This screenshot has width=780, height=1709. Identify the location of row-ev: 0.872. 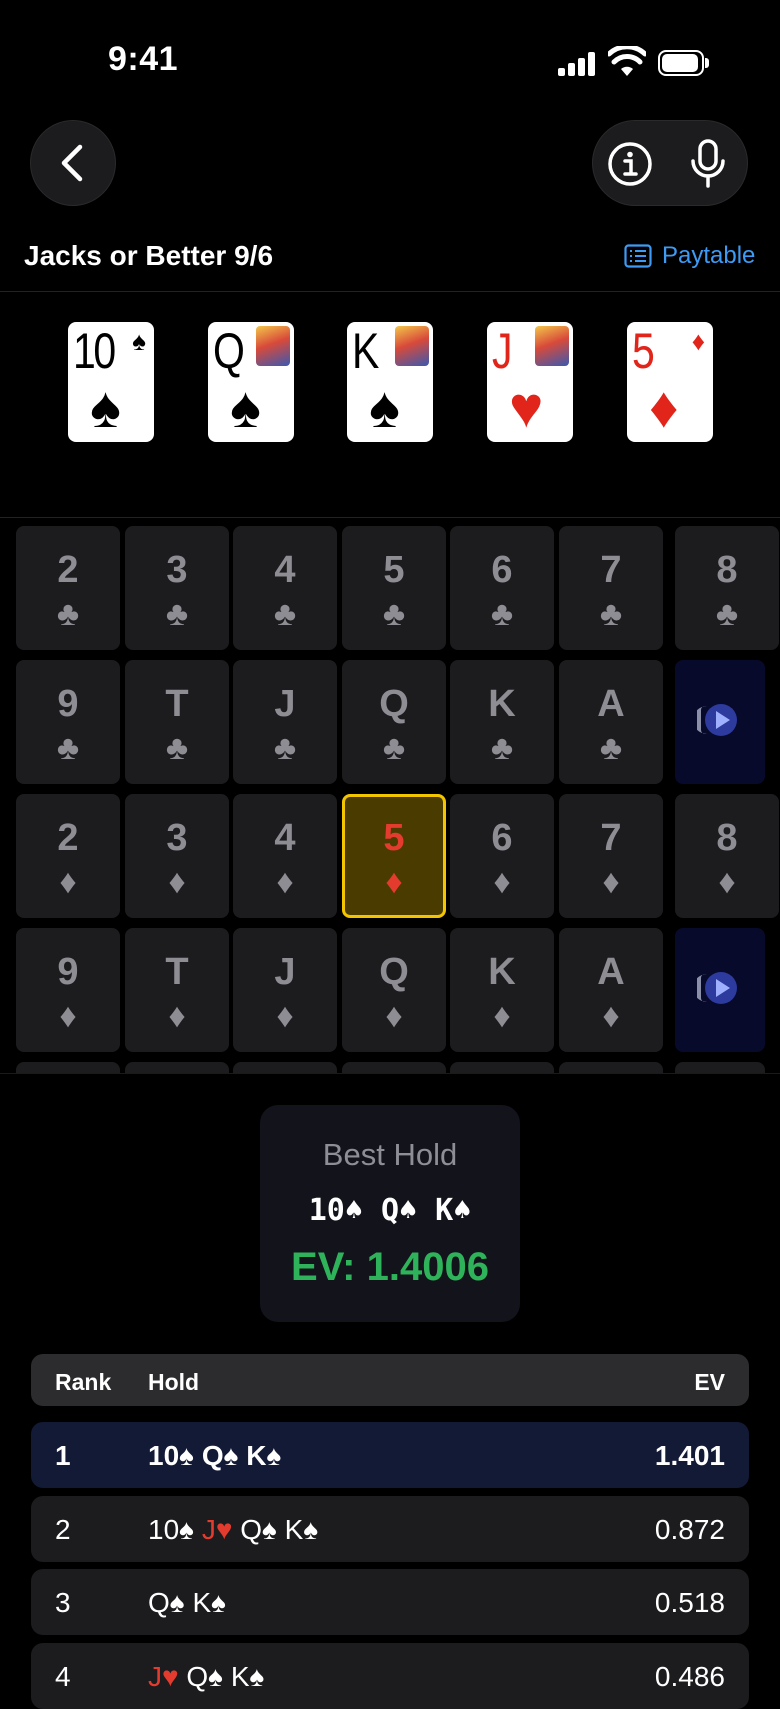
(689, 1529).